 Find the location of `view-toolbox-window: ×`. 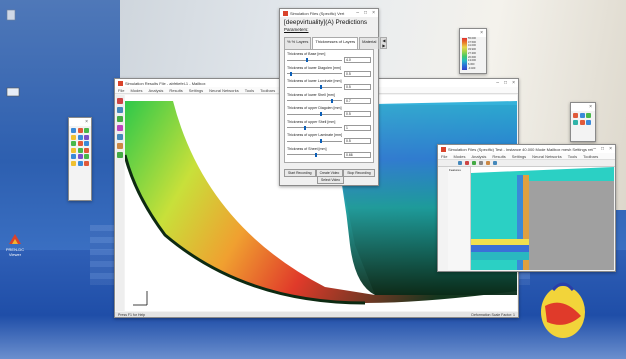

view-toolbox-window: × is located at coordinates (583, 122).